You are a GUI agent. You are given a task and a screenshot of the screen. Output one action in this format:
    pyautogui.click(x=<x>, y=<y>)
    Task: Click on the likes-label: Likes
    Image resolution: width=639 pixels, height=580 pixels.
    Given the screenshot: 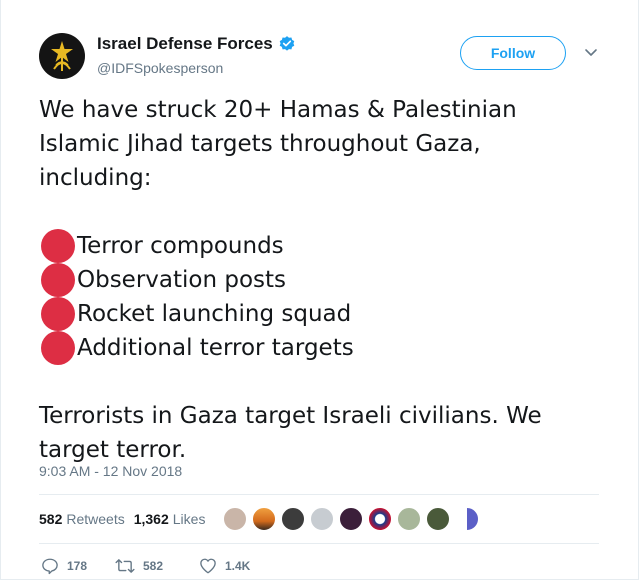 What is the action you would take?
    pyautogui.click(x=189, y=519)
    